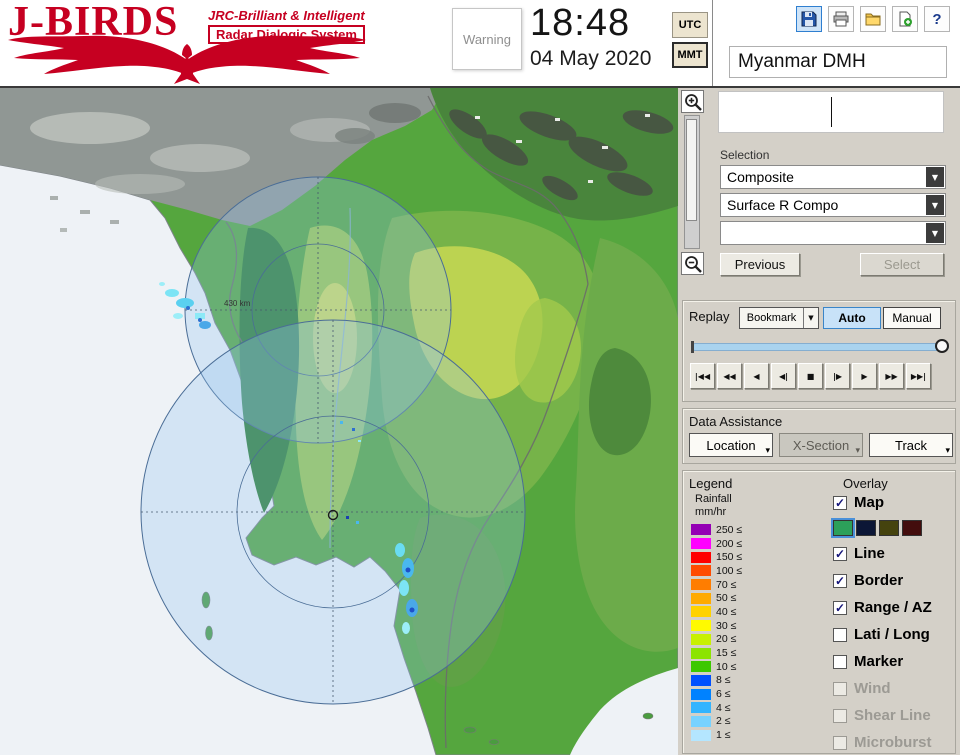 The image size is (960, 755). I want to click on product-combobox: Surface R Compo, so click(833, 205).